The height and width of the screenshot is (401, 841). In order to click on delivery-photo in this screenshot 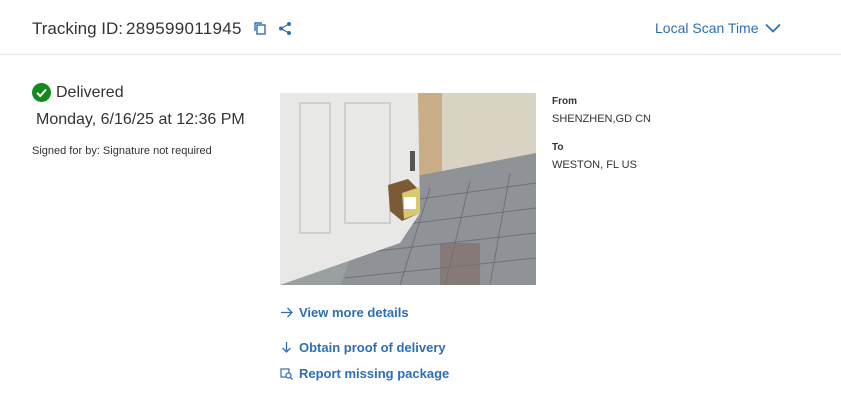, I will do `click(408, 189)`.